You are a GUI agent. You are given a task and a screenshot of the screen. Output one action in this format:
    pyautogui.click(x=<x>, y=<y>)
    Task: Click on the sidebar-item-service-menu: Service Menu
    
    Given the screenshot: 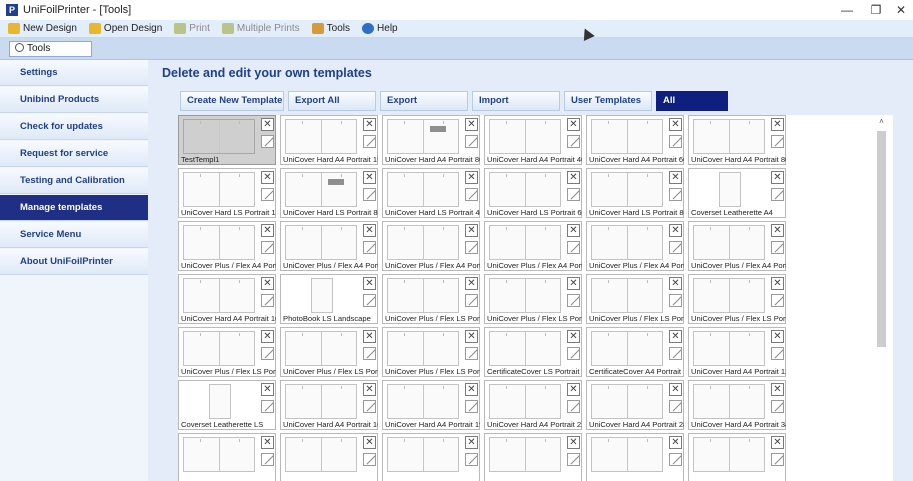 What is the action you would take?
    pyautogui.click(x=74, y=235)
    